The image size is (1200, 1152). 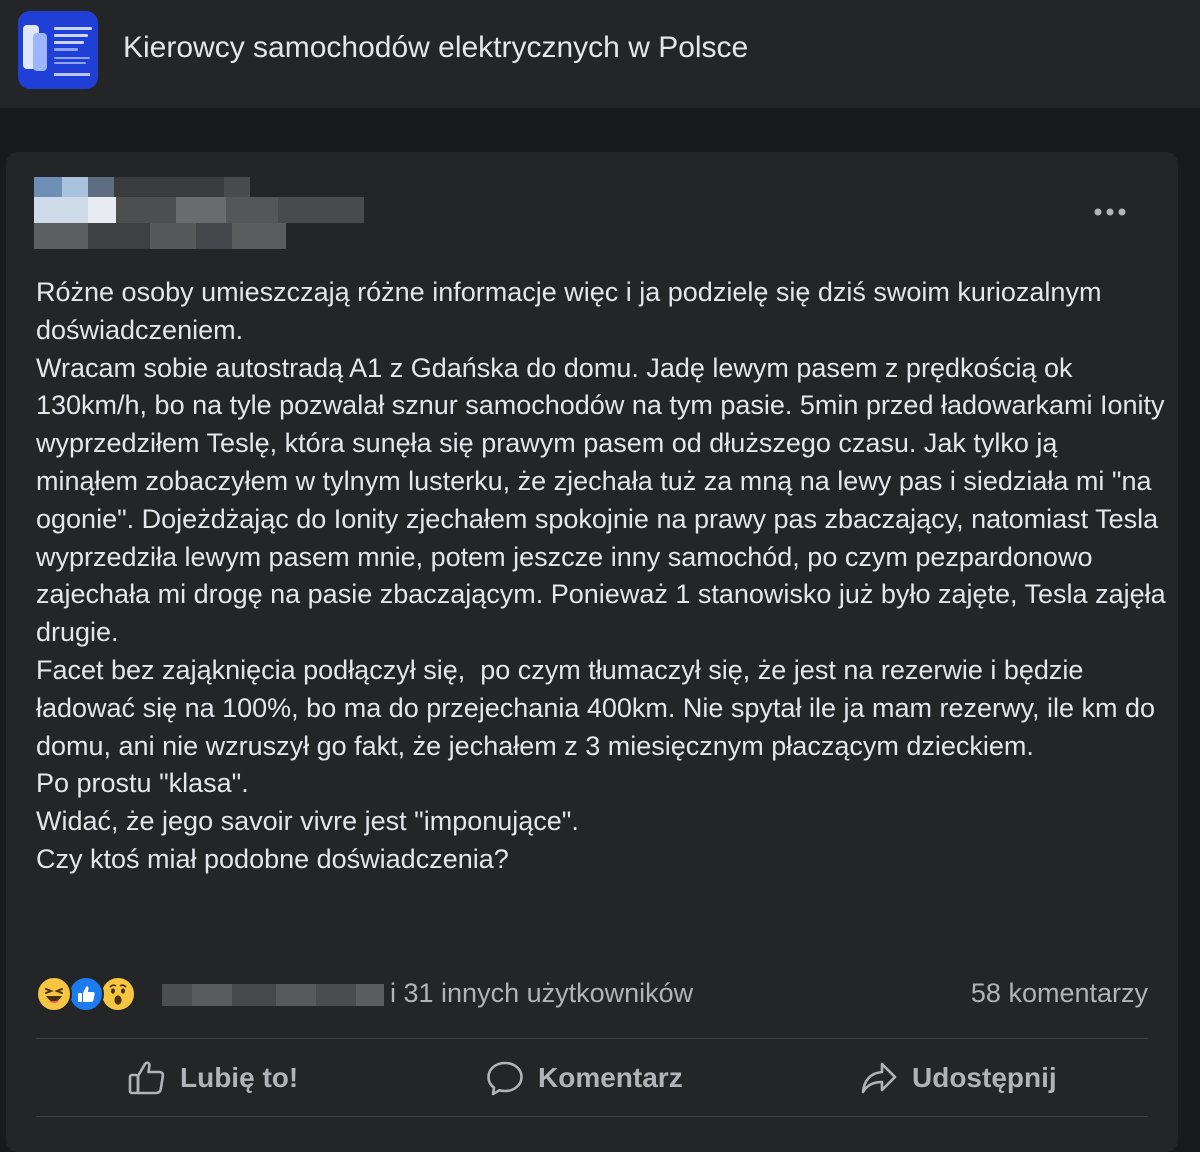 I want to click on reactions-others-text: i 31 innych użytkowników, so click(x=541, y=993).